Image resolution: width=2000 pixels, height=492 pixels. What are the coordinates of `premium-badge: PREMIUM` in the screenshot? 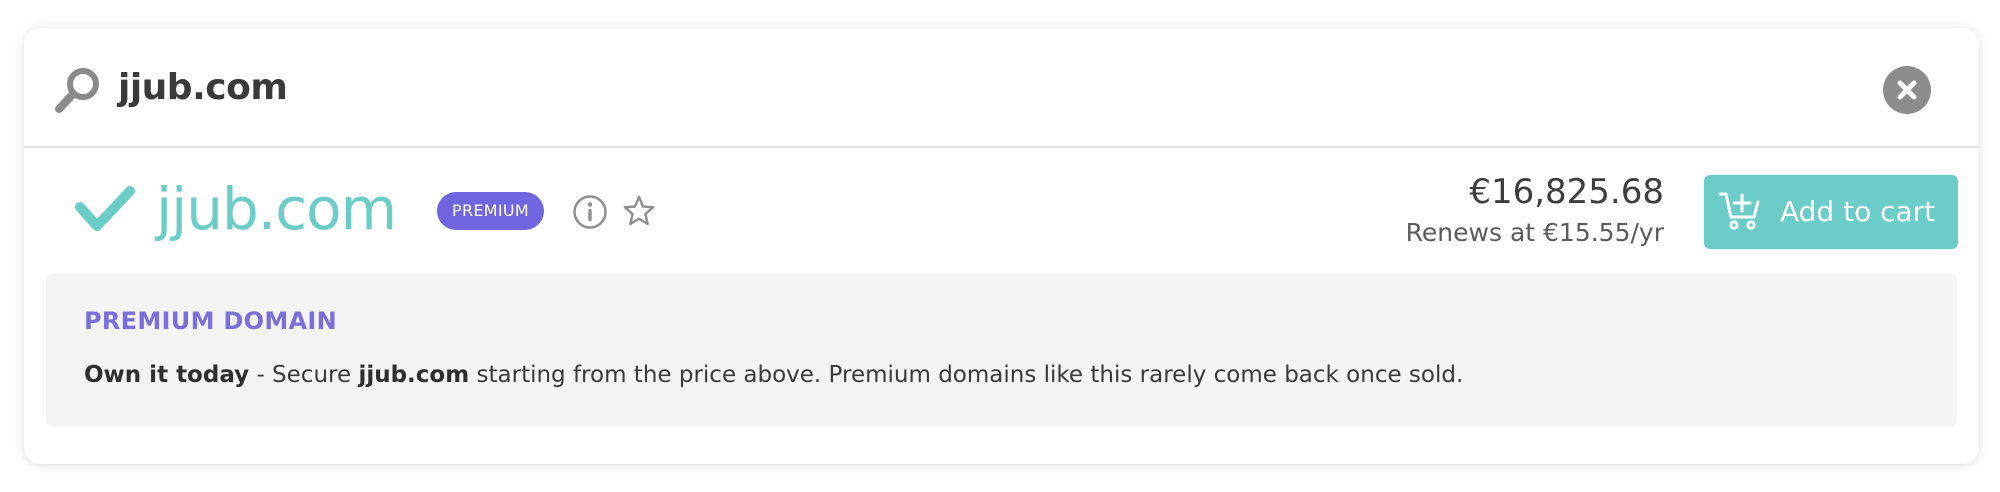 It's located at (491, 211).